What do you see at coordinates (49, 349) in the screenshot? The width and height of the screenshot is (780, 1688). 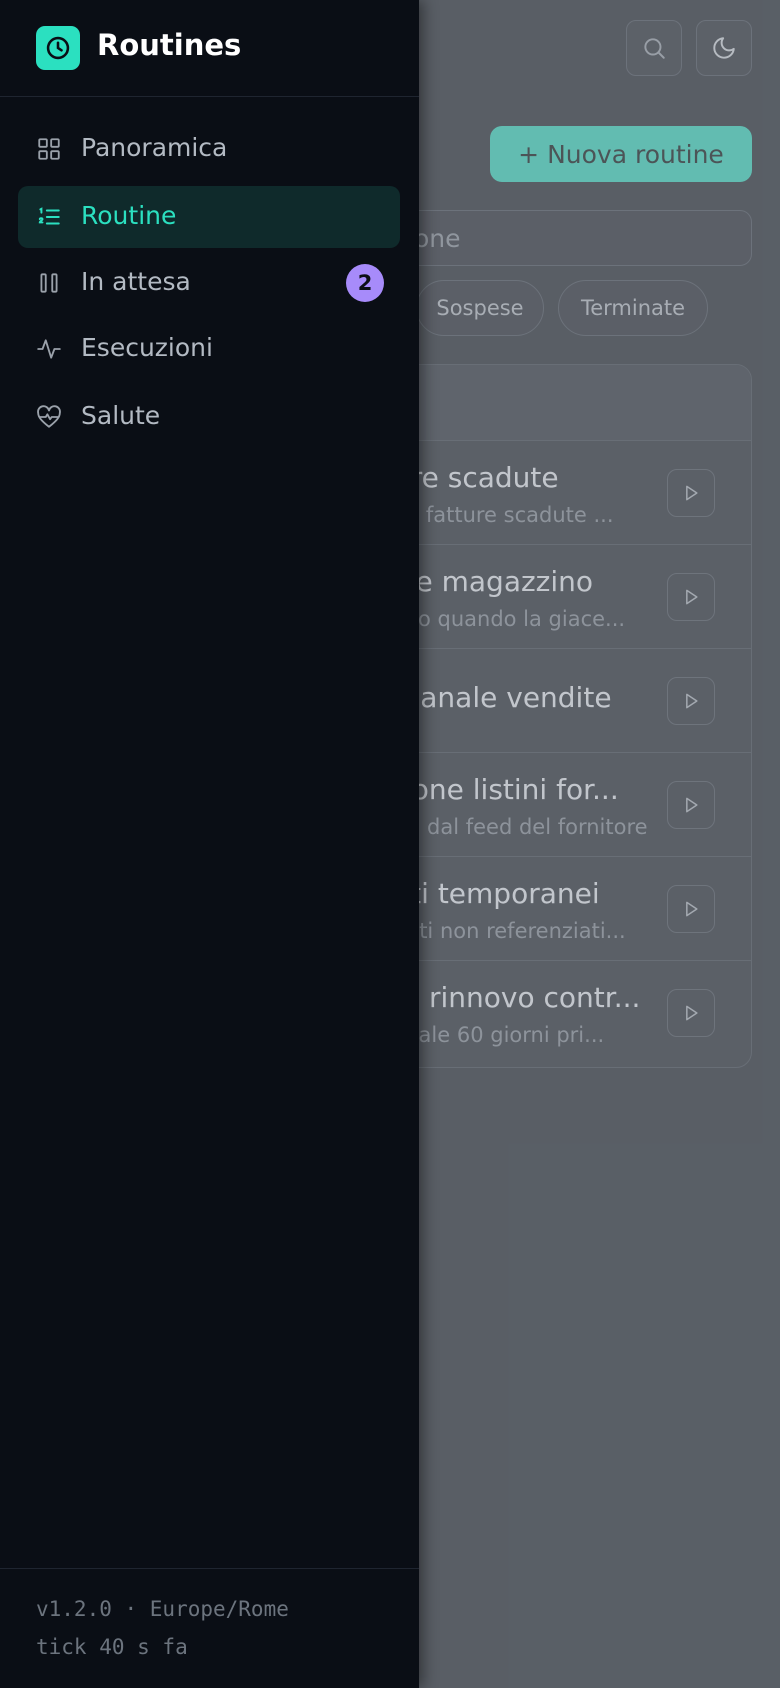 I see `activity-icon` at bounding box center [49, 349].